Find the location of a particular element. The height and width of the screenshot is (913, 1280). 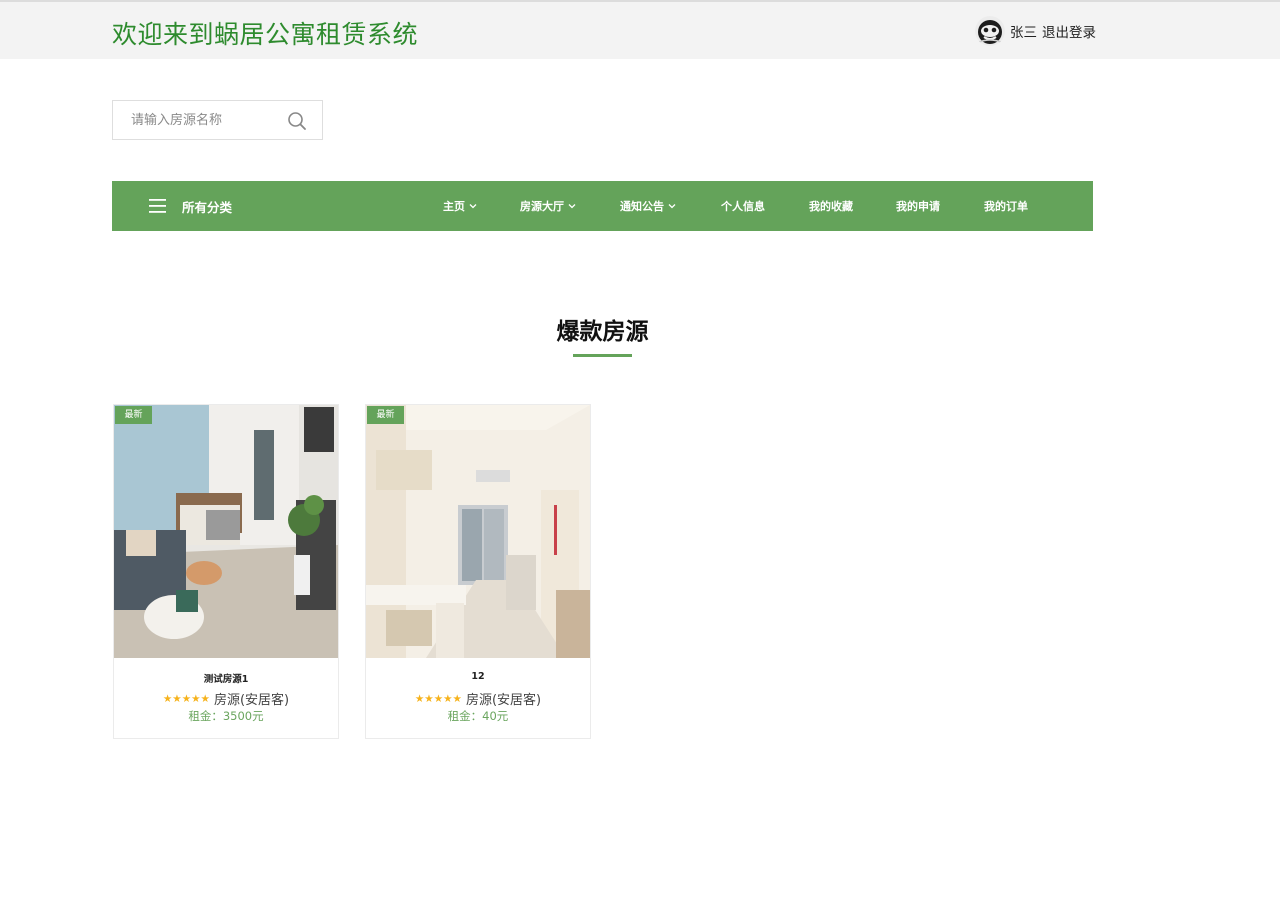

main-navbar: 所有分类 主页 房源大厅 通知公告 个人信息 我的收藏 我的申请 我的订单 is located at coordinates (602, 206).